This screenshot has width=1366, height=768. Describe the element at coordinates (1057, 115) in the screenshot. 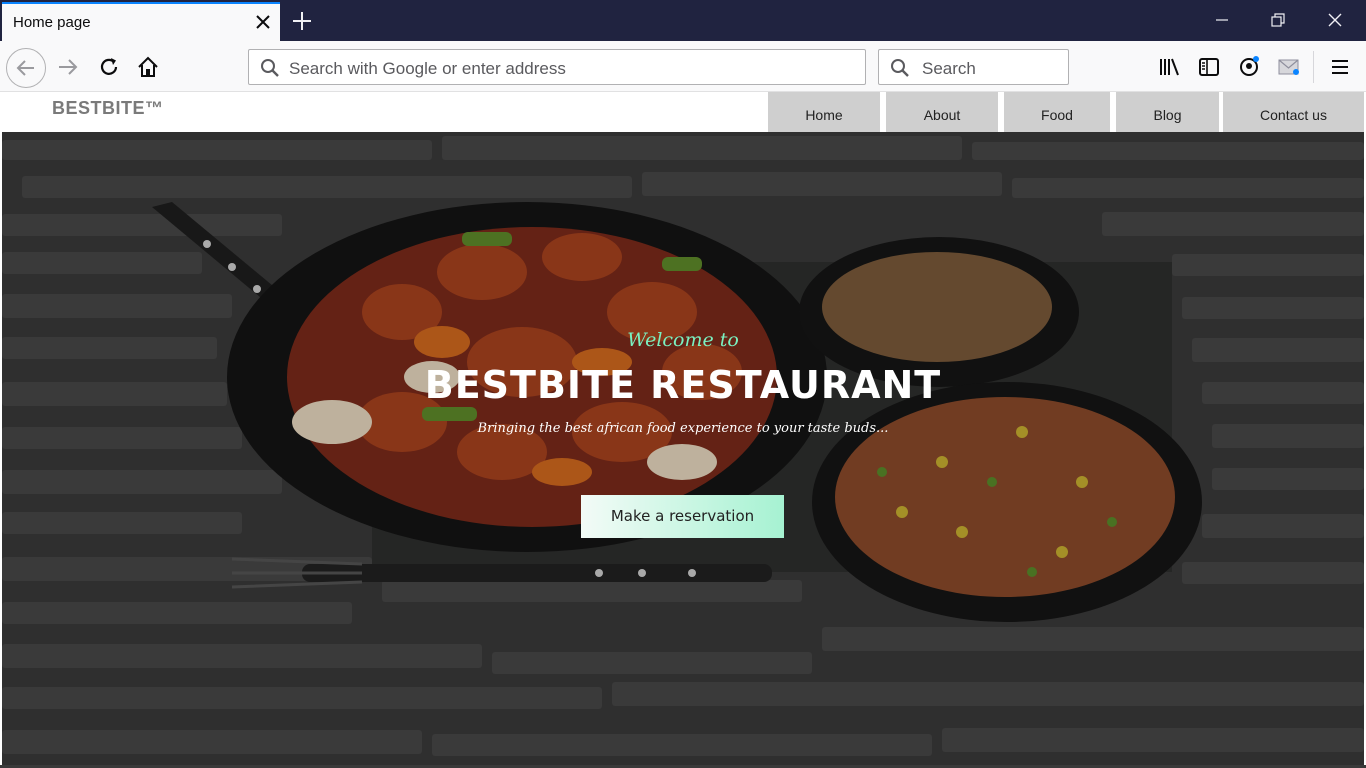

I see `menu-food-label: Food` at that location.